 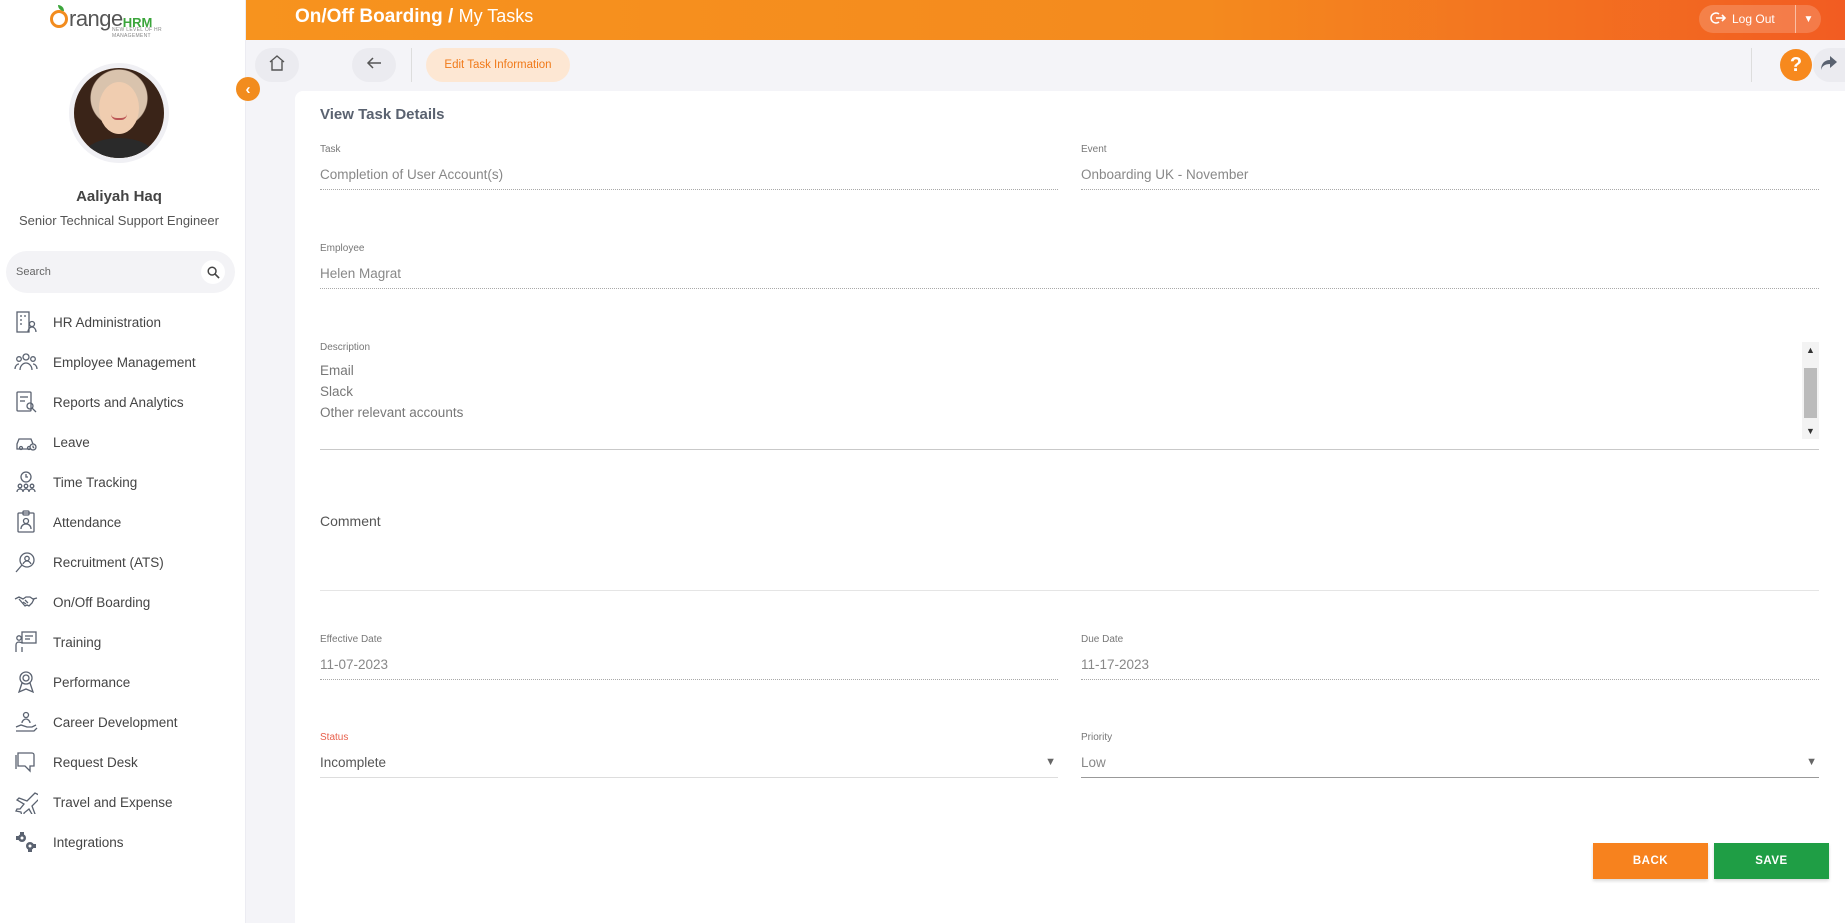 I want to click on share-button, so click(x=1829, y=65).